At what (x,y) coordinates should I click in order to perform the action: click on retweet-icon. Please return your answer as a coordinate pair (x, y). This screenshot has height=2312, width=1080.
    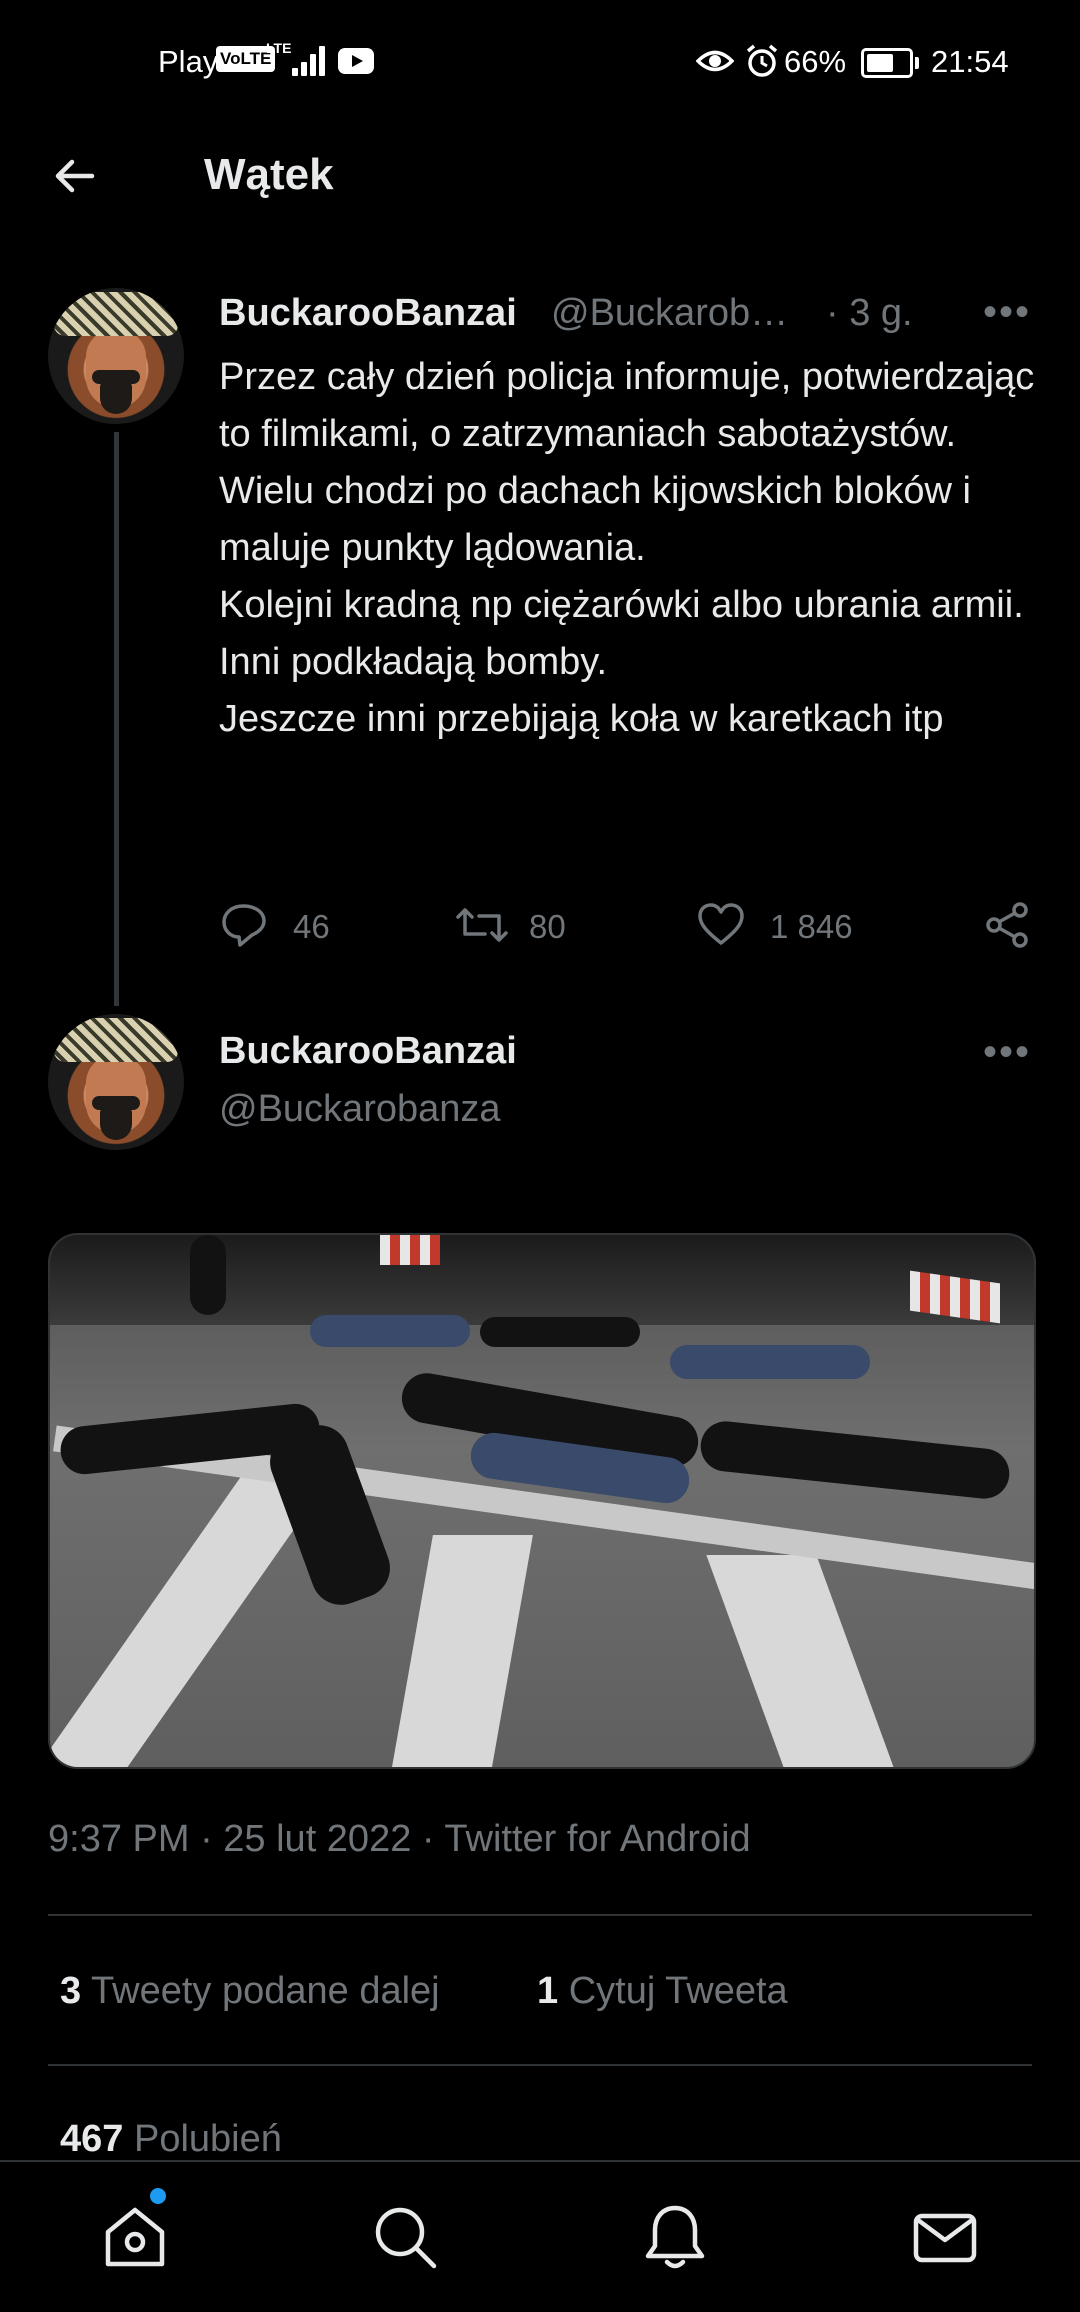
    Looking at the image, I should click on (482, 925).